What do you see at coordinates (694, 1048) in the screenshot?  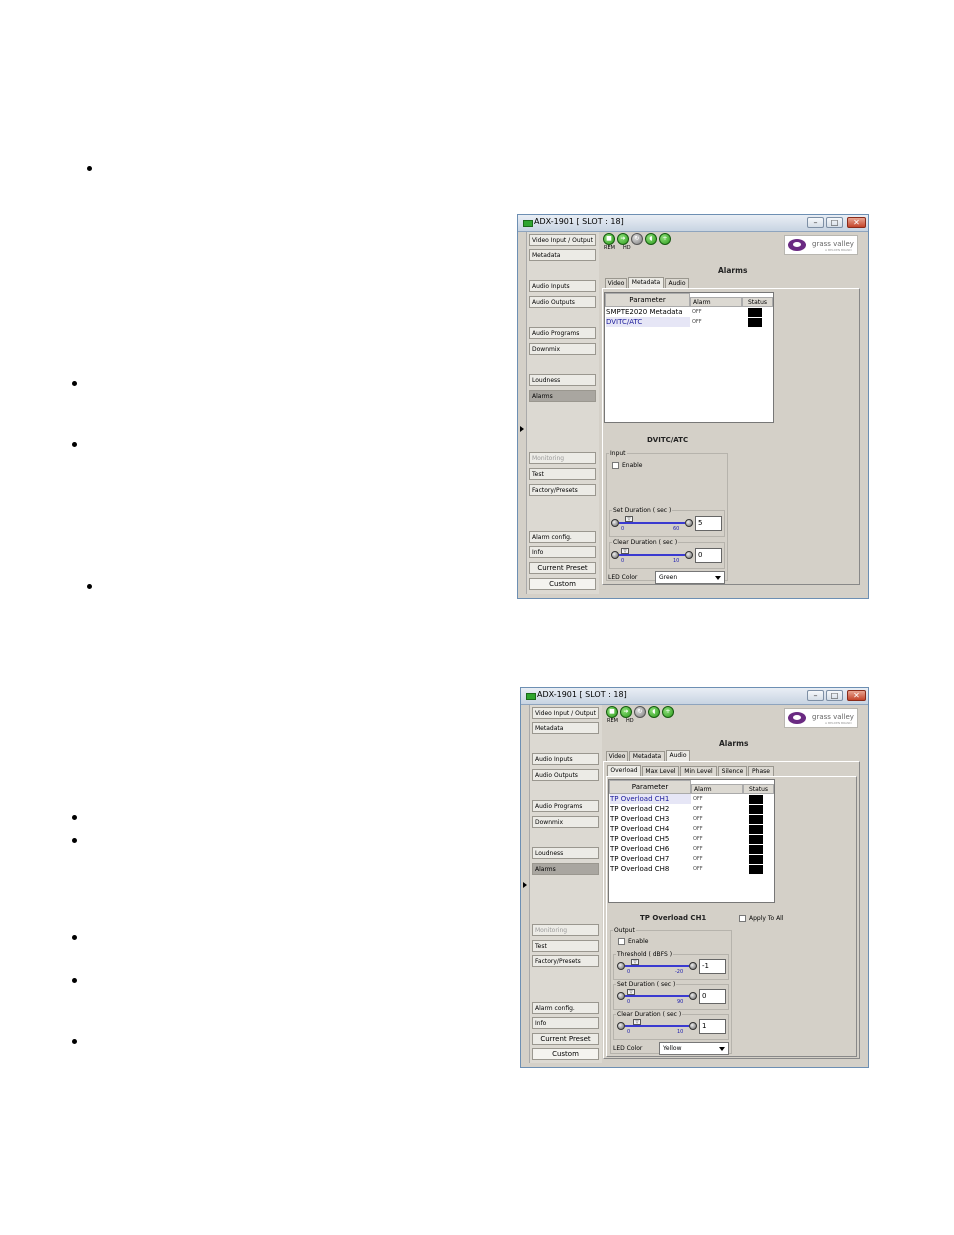 I see `led-color-select: Yellow` at bounding box center [694, 1048].